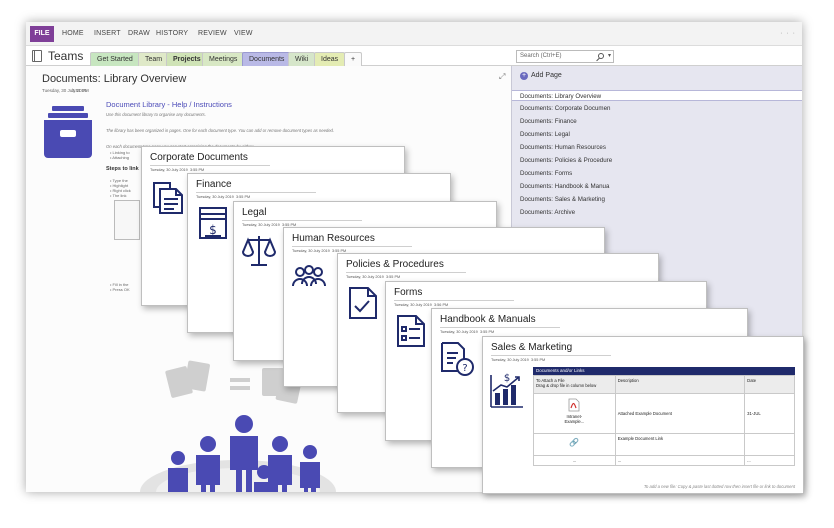 This screenshot has width=834, height=528. Describe the element at coordinates (154, 59) in the screenshot. I see `tab-team: Team` at that location.